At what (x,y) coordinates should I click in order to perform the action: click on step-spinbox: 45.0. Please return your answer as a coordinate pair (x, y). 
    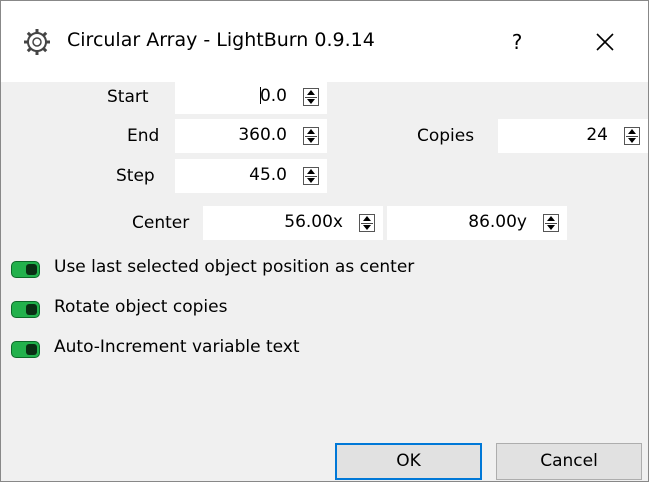
    Looking at the image, I should click on (251, 176).